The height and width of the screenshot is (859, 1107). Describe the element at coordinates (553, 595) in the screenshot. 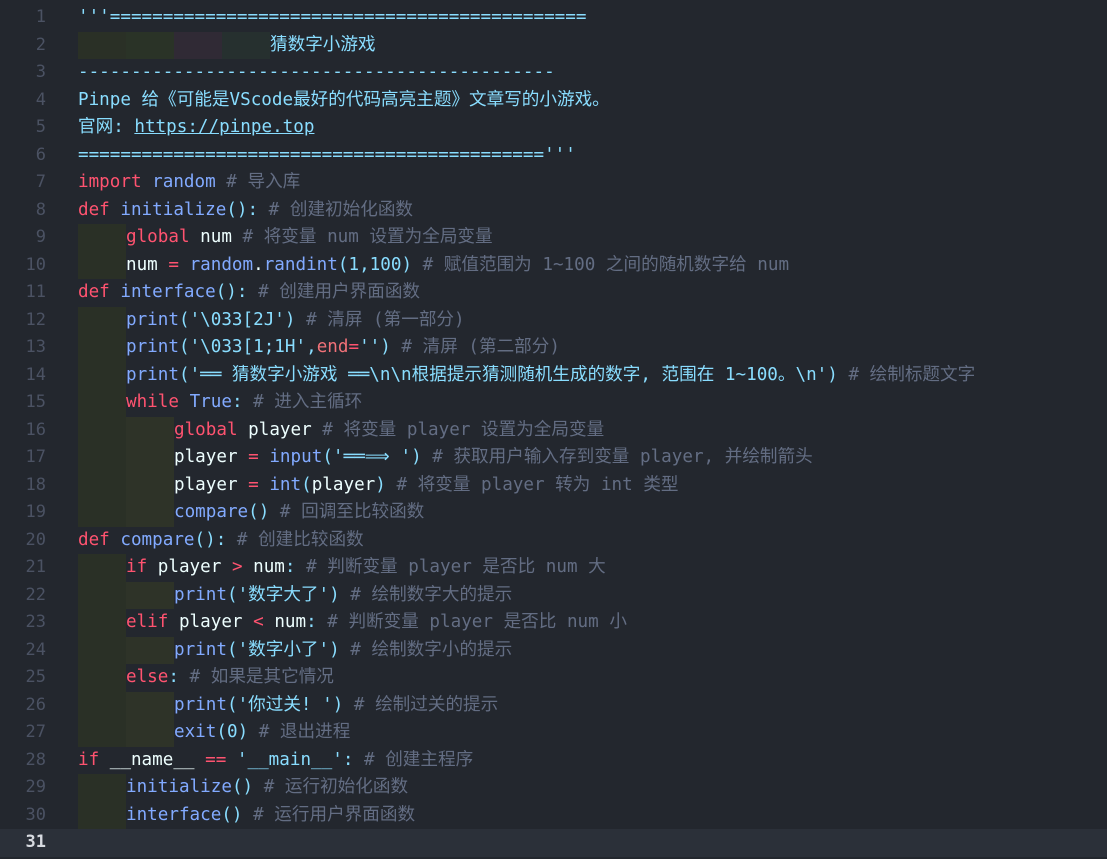

I see `code-line: 22 print('数字大了') # 绘制数字大的提示` at that location.